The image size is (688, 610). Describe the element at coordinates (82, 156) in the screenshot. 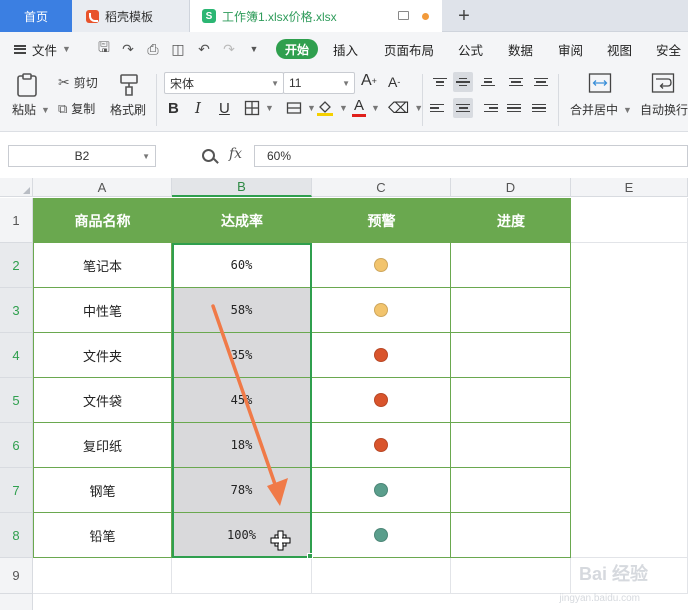

I see `name-box: B2 ▼` at that location.